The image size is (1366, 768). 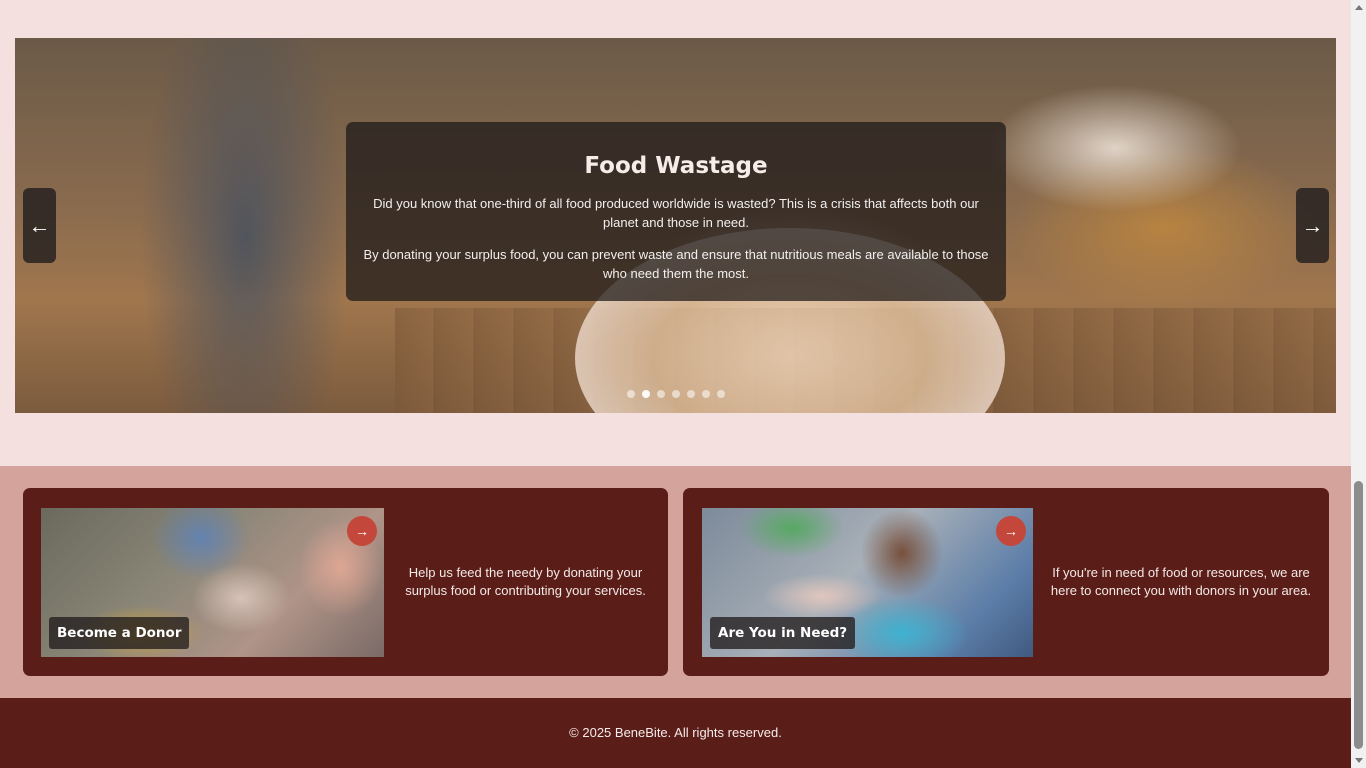 I want to click on page-scrollbar, so click(x=1358, y=384).